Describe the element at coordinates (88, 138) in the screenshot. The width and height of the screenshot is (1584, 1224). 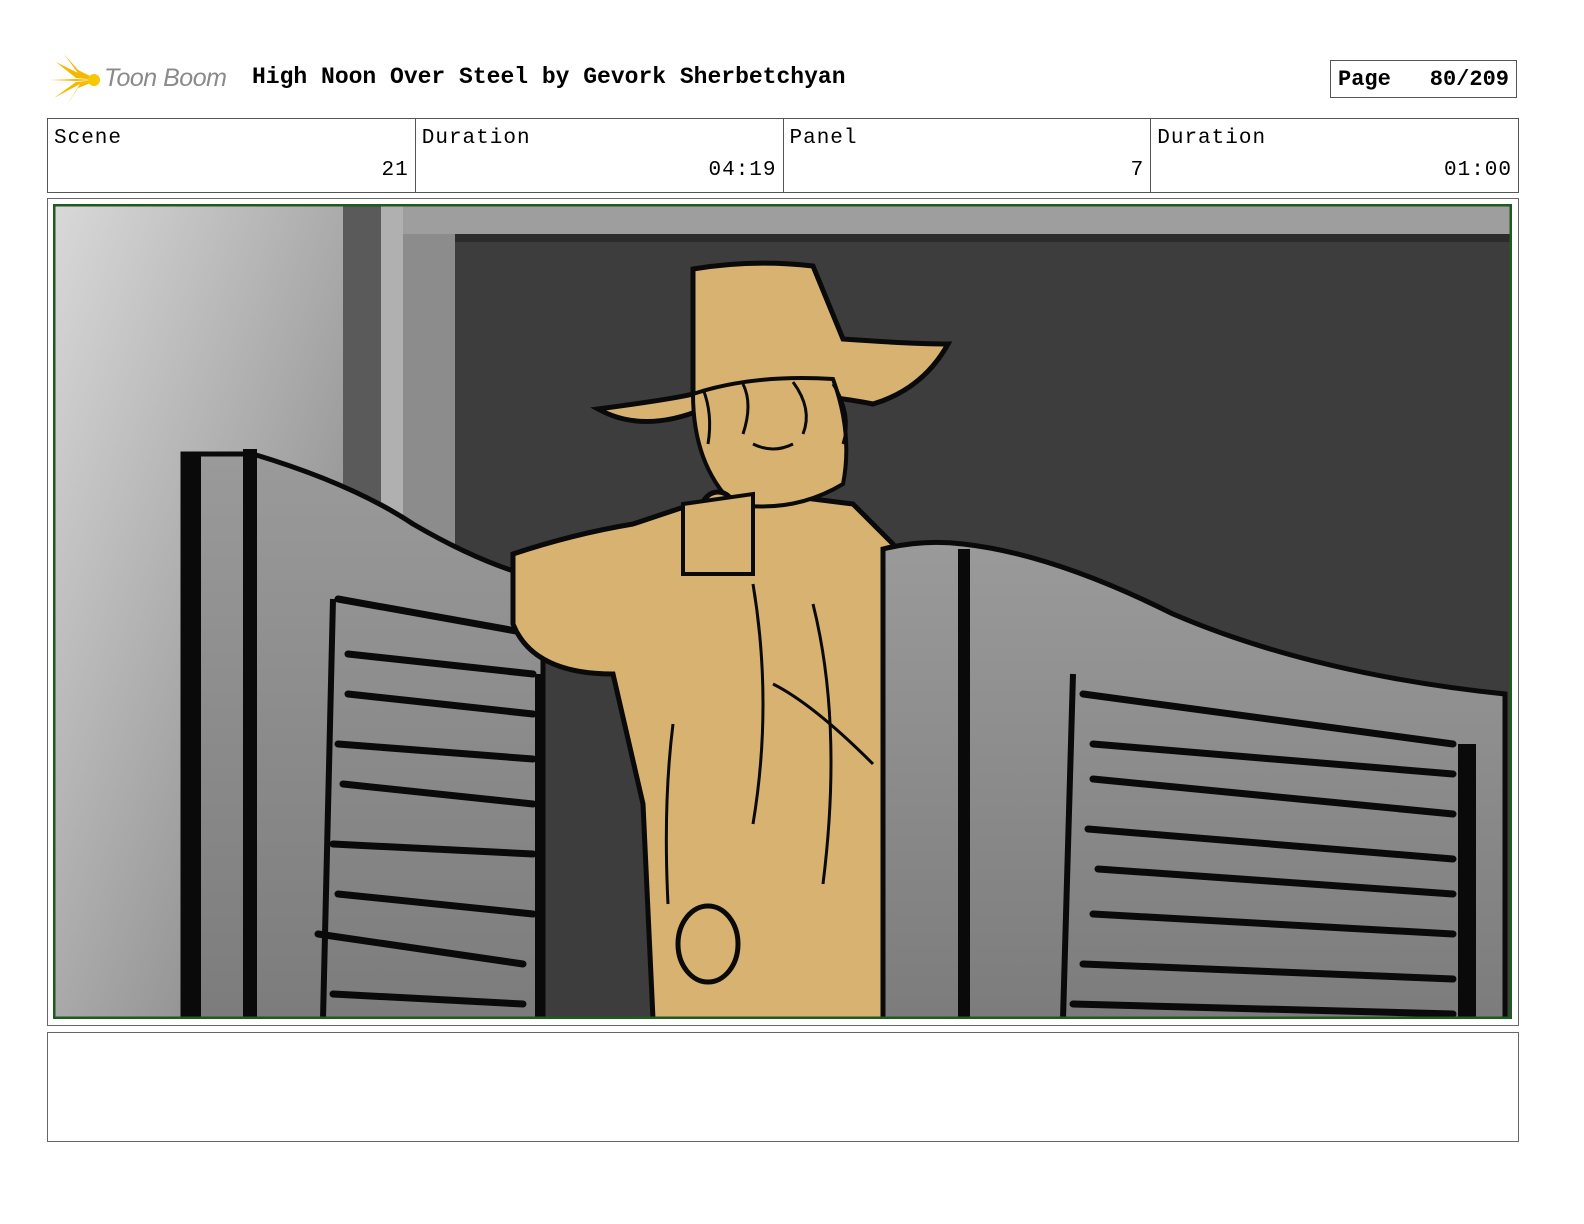
I see `scene-label: Scene` at that location.